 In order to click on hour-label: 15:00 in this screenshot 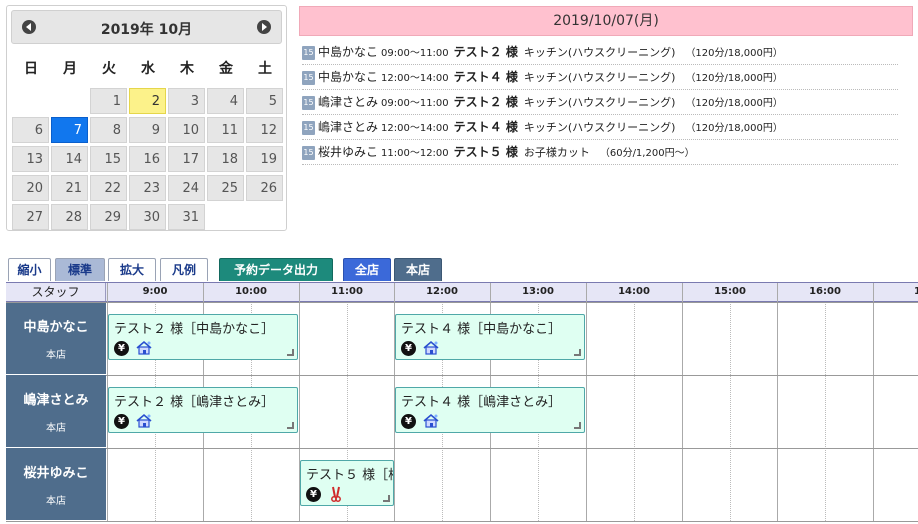, I will do `click(730, 291)`.